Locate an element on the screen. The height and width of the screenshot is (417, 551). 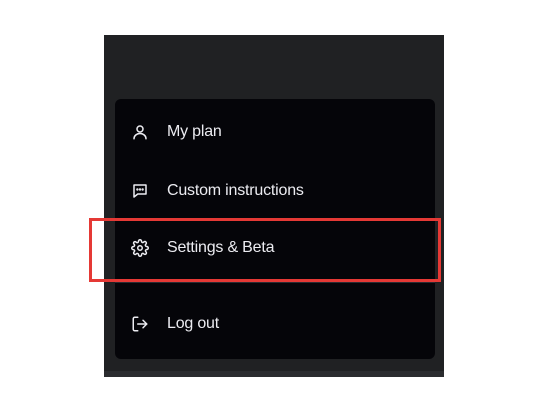
chat-message-icon is located at coordinates (140, 191).